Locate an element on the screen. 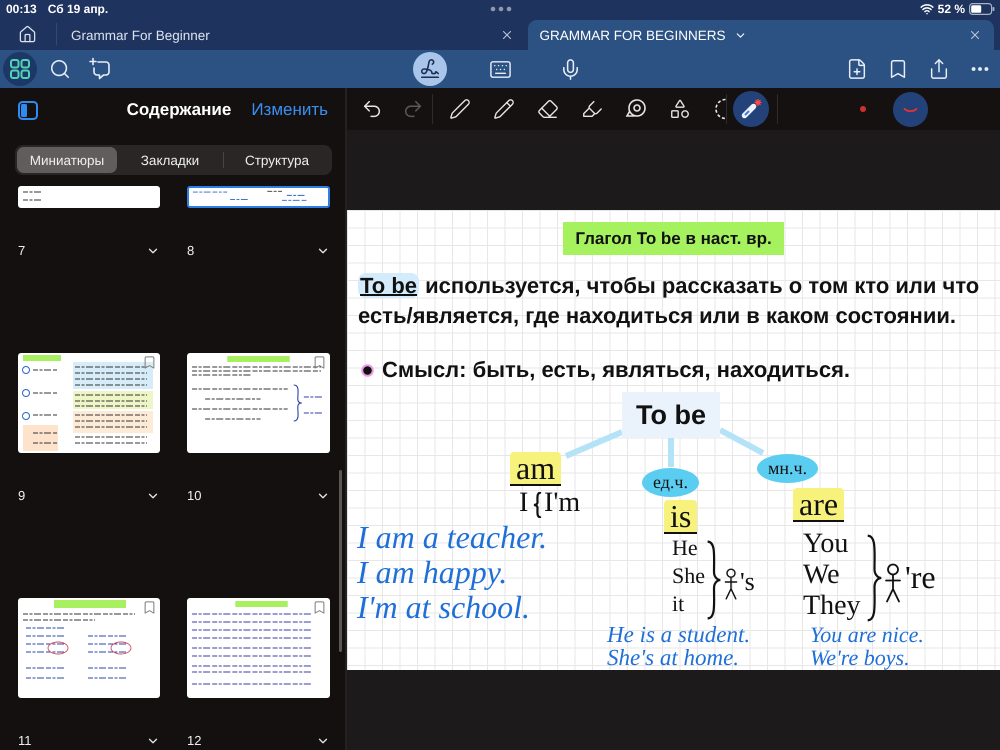  pen-mode-button is located at coordinates (430, 69).